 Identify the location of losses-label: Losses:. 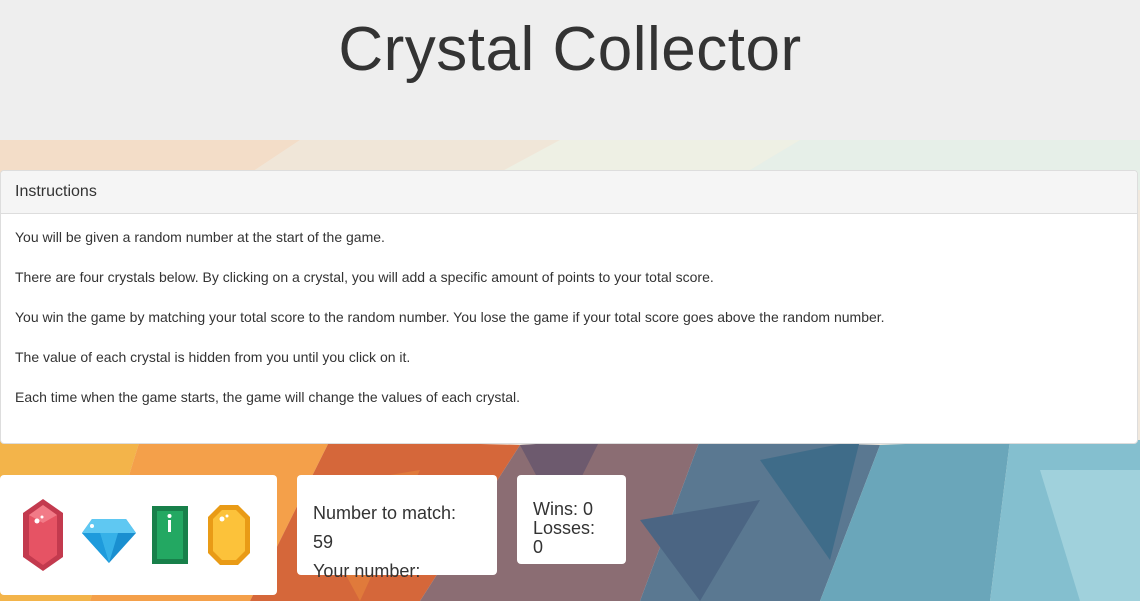
(564, 528).